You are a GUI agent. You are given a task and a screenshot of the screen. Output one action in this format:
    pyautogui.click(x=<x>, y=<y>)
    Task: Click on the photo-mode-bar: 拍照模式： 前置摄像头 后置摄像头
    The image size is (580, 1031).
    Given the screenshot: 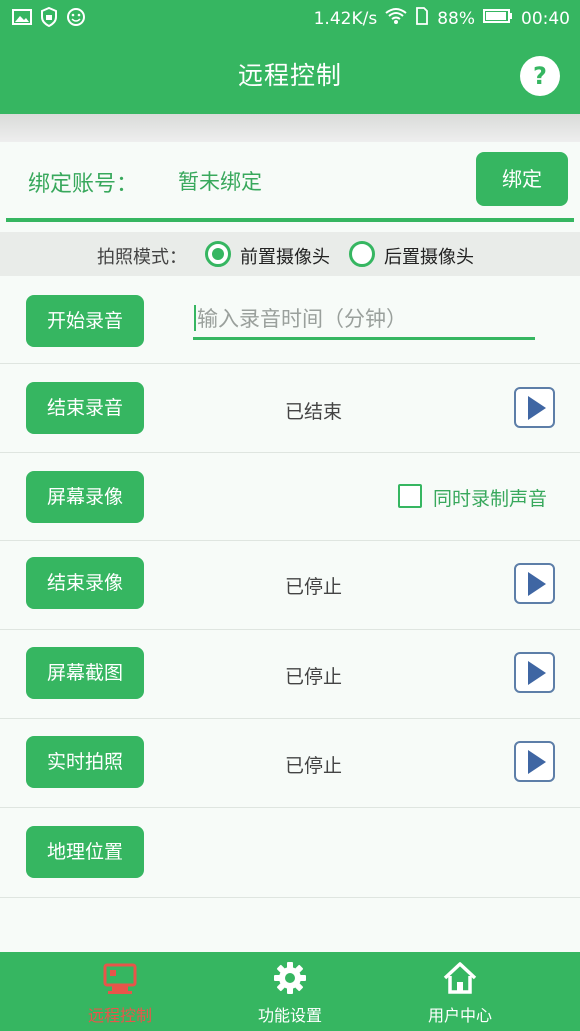 What is the action you would take?
    pyautogui.click(x=290, y=254)
    